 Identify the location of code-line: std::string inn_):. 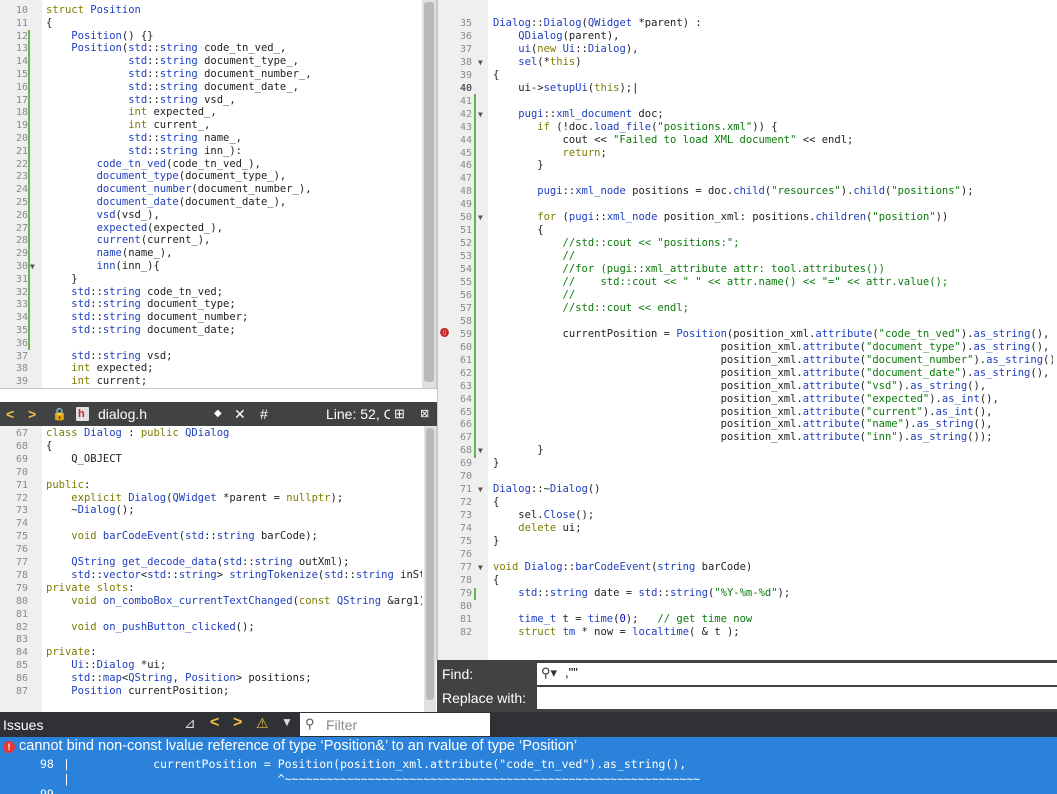
(144, 151).